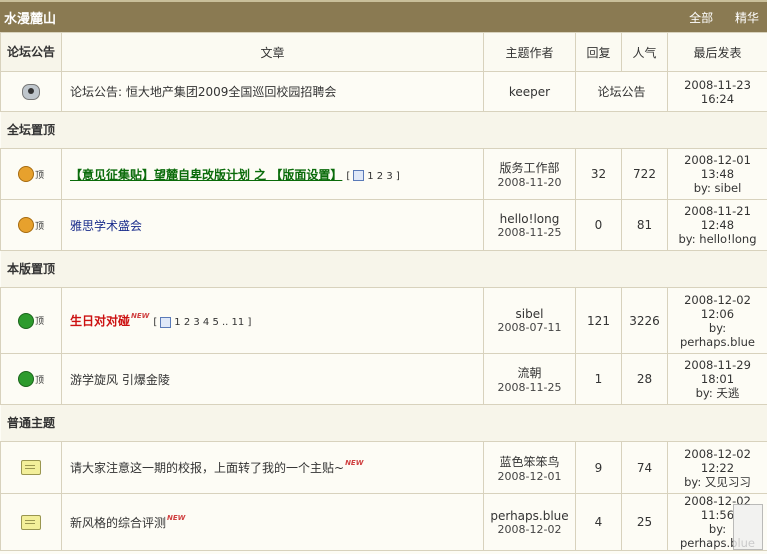  What do you see at coordinates (598, 52) in the screenshot?
I see `header-replies: 回复` at bounding box center [598, 52].